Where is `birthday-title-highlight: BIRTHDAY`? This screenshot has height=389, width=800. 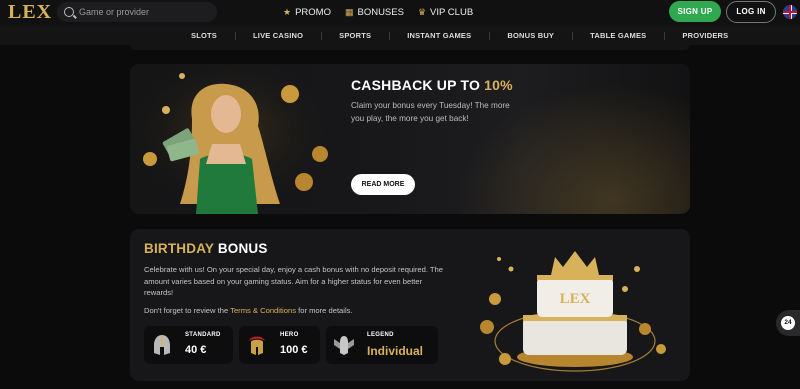 birthday-title-highlight: BIRTHDAY is located at coordinates (179, 248).